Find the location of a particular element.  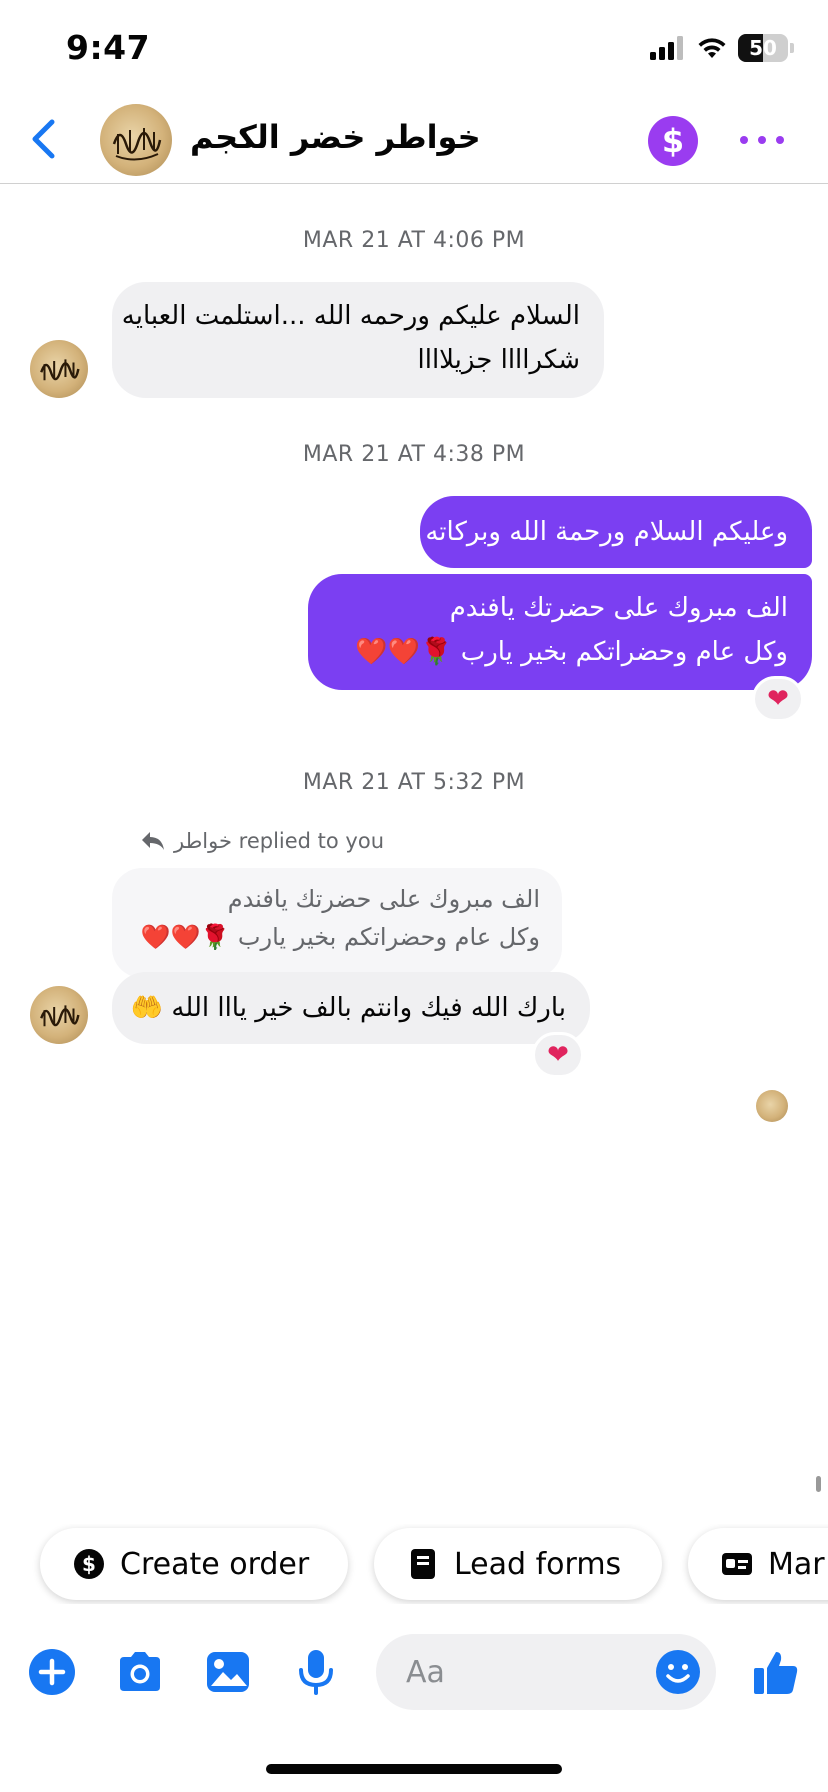

wifi-icon is located at coordinates (712, 48).